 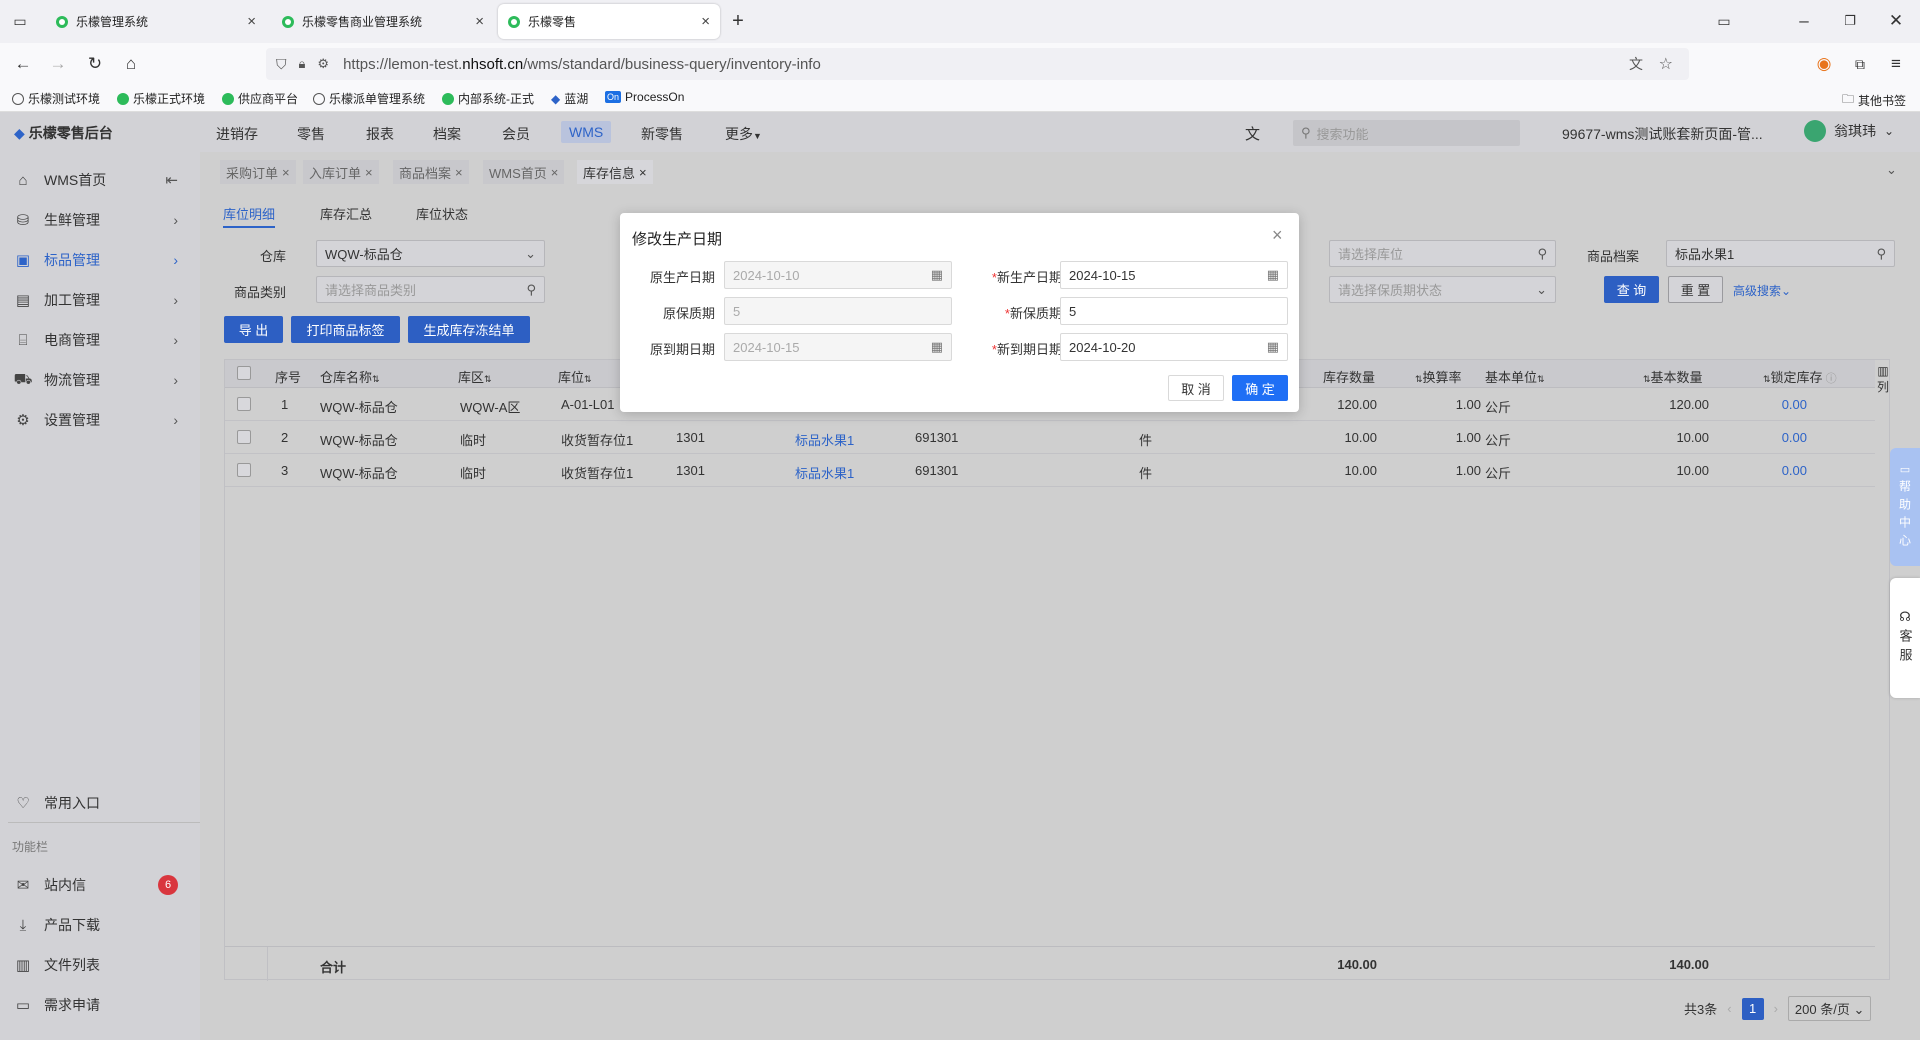 What do you see at coordinates (58, 64) in the screenshot?
I see `forward-icon: →` at bounding box center [58, 64].